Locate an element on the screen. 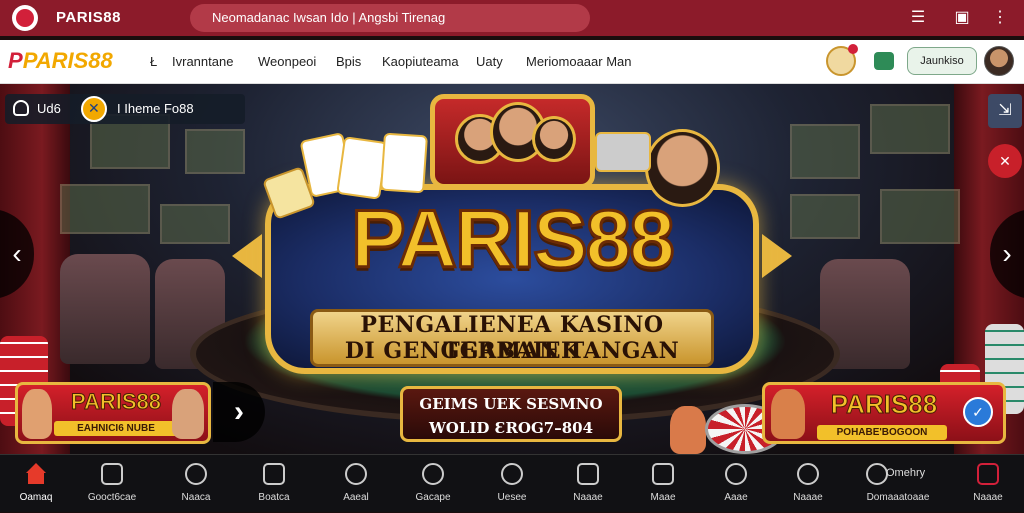 Image resolution: width=1024 pixels, height=513 pixels. clipboard-icon is located at coordinates (588, 474).